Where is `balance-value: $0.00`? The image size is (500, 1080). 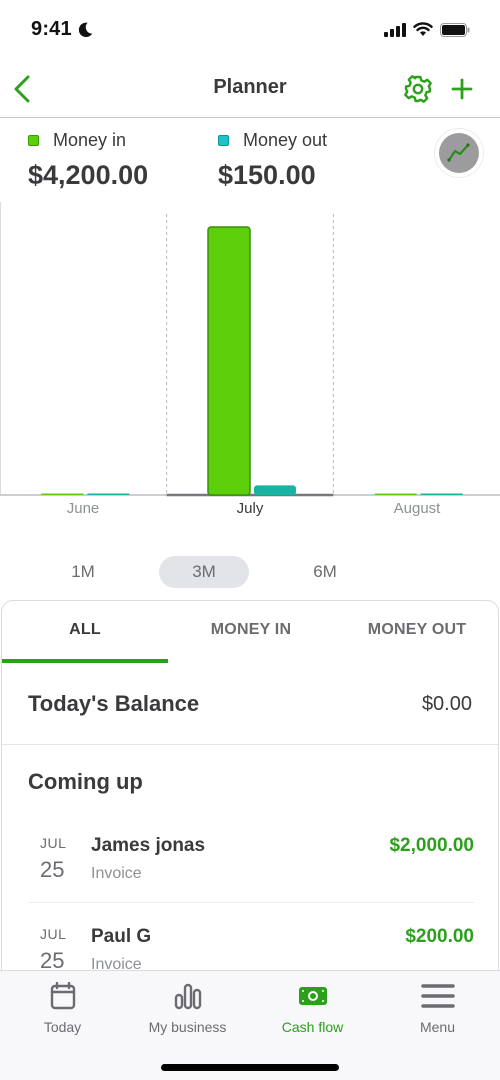 balance-value: $0.00 is located at coordinates (446, 704).